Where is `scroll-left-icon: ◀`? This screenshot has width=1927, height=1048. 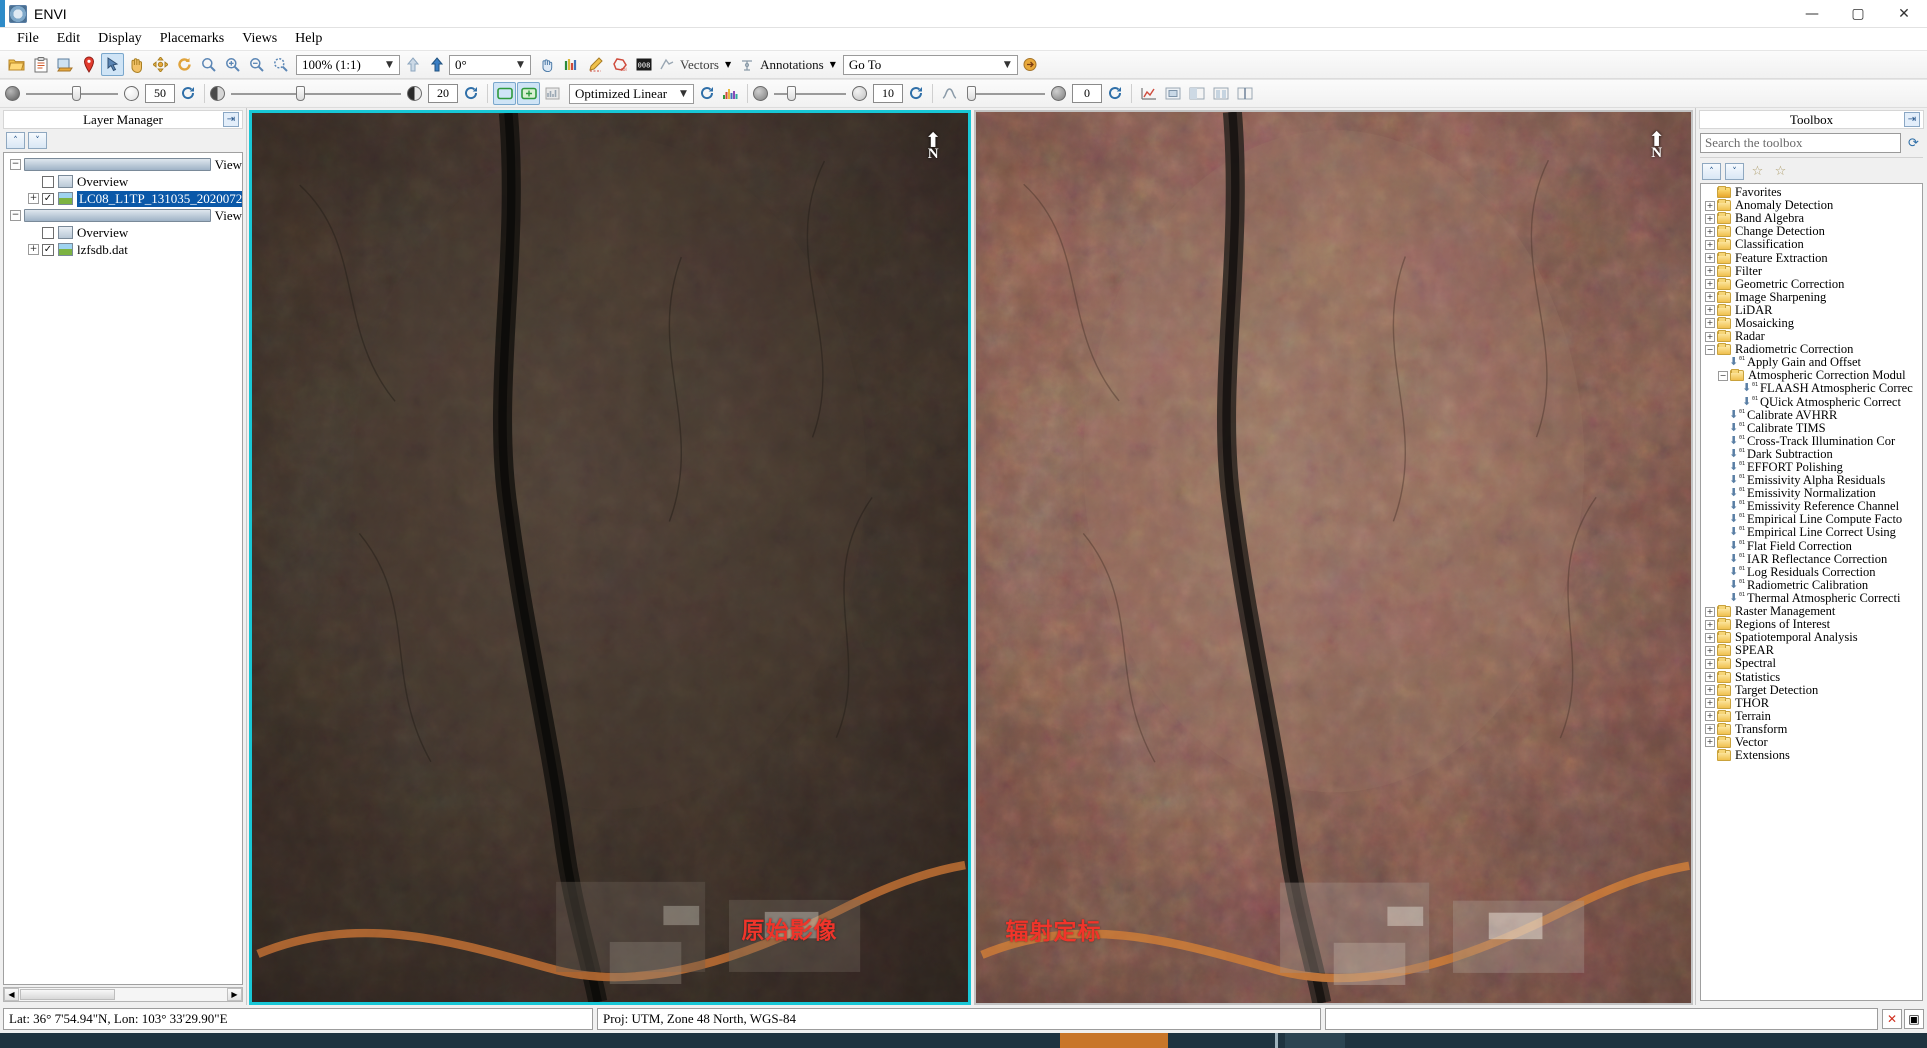
scroll-left-icon: ◀ is located at coordinates (11, 994).